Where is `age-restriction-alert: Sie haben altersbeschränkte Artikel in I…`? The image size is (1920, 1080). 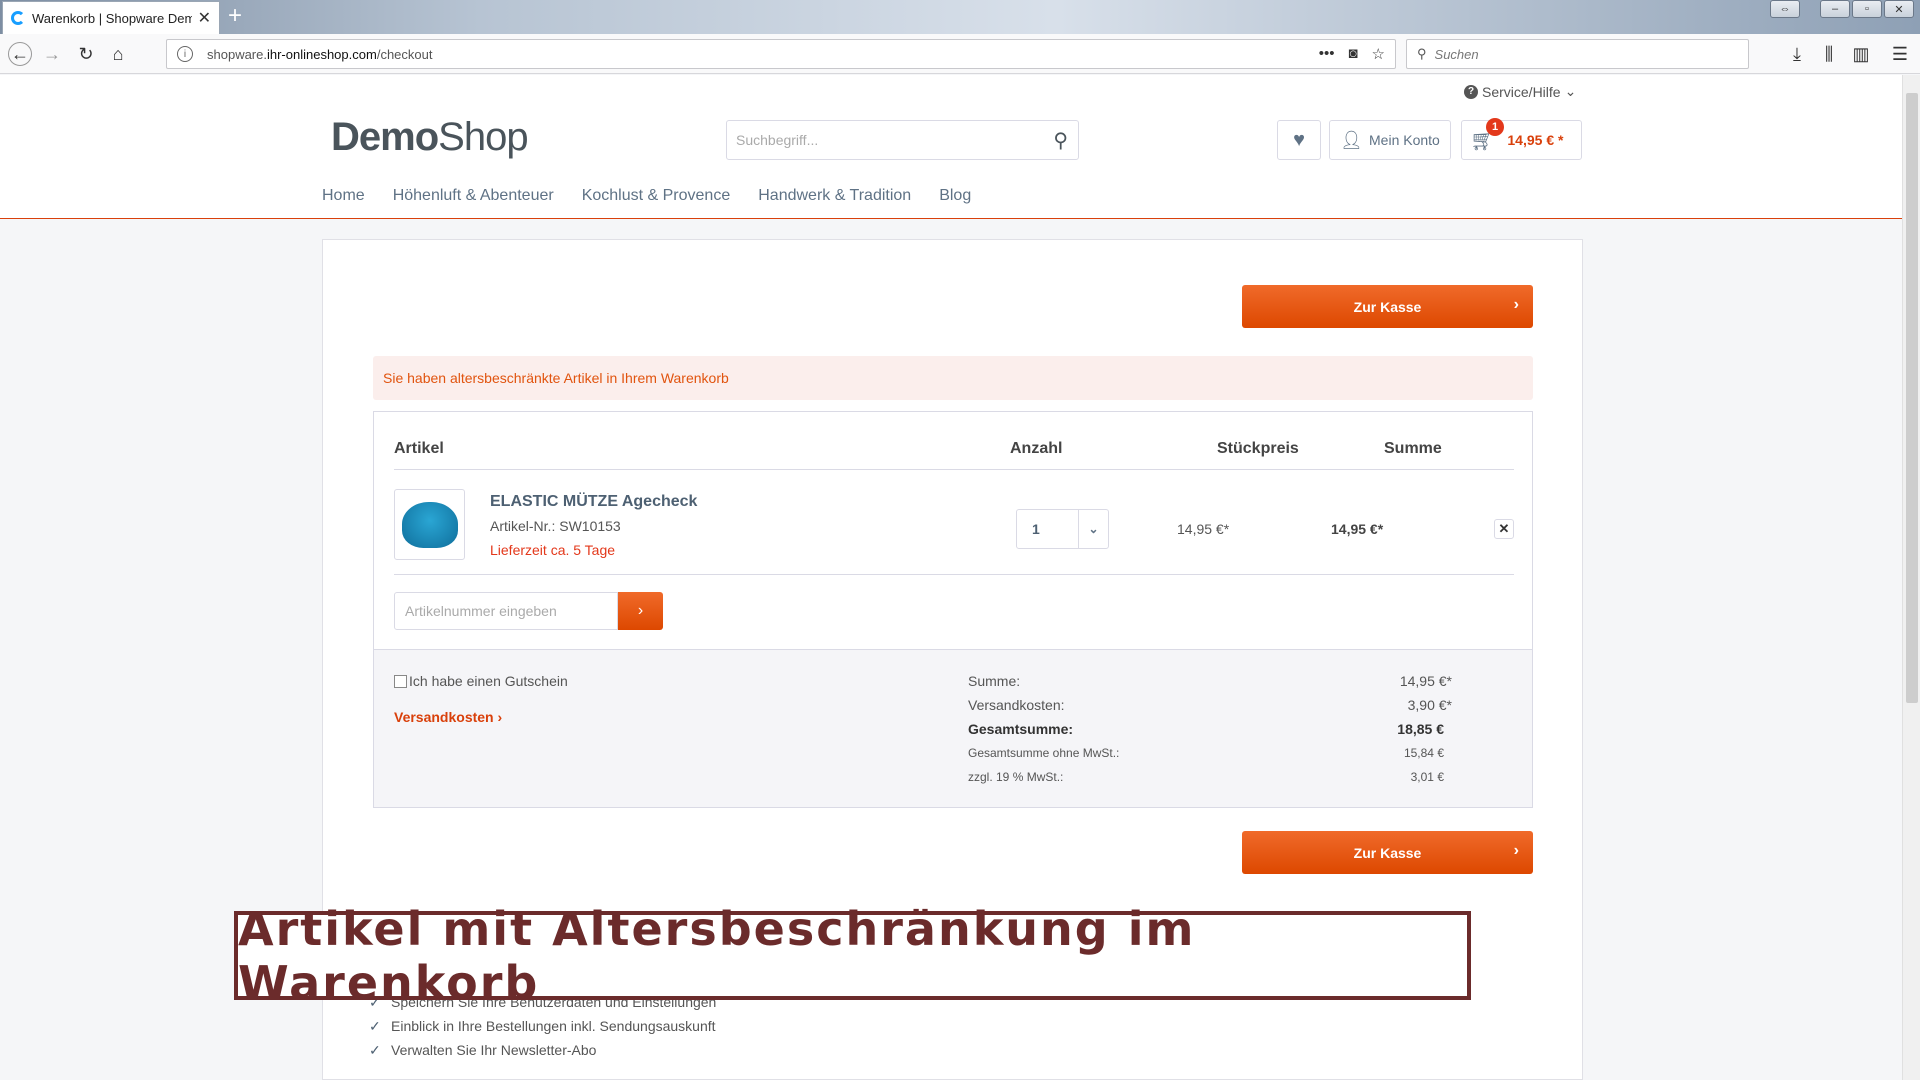 age-restriction-alert: Sie haben altersbeschränkte Artikel in I… is located at coordinates (953, 378).